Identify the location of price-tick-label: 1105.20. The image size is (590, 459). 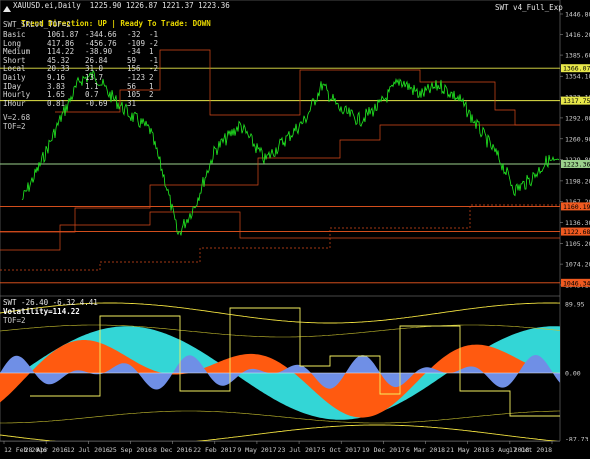
(577, 244).